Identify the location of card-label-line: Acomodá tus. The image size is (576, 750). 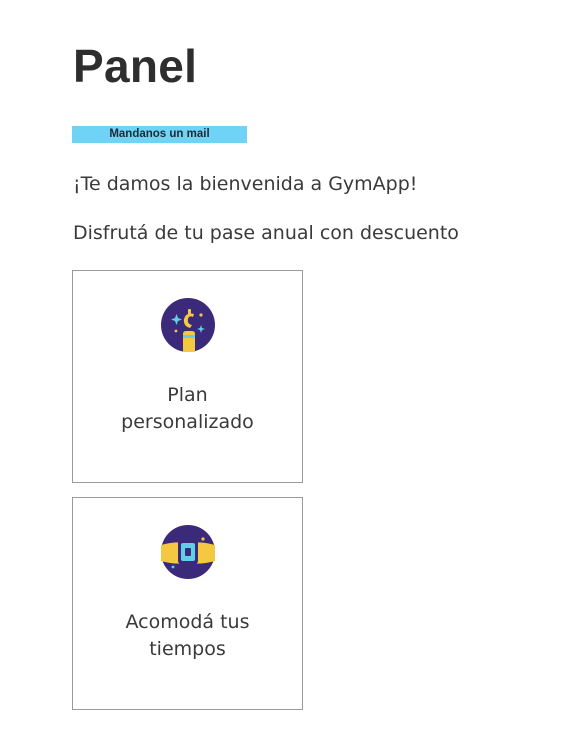
(187, 622).